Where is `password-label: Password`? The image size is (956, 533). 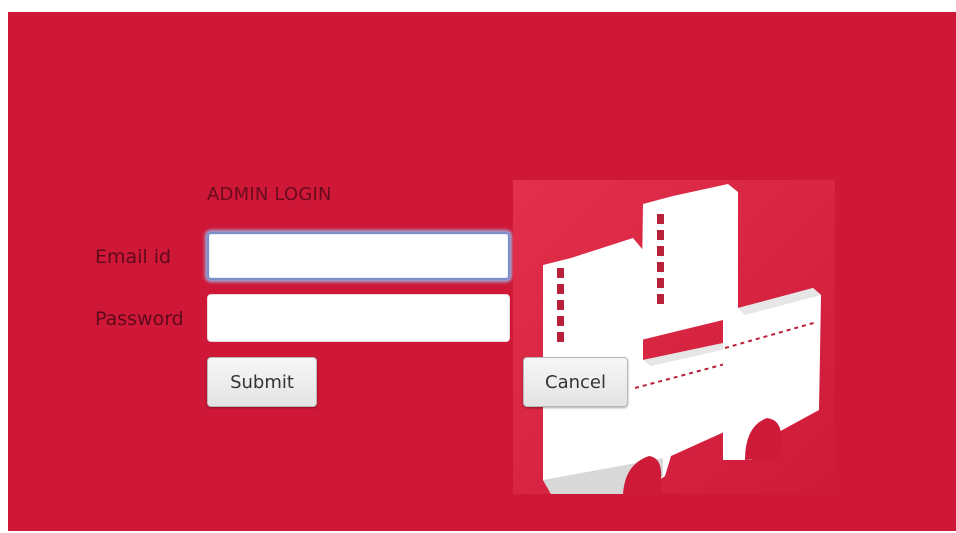
password-label: Password is located at coordinates (139, 319).